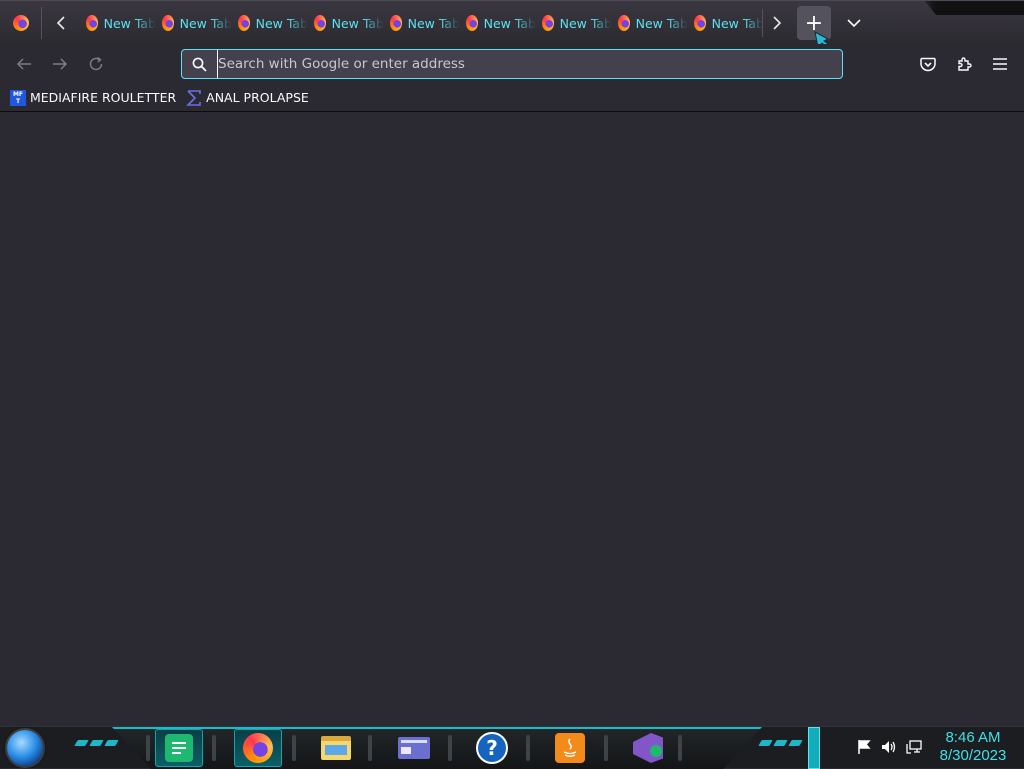 The image size is (1024, 769). I want to click on firefox-view-button, so click(21, 23).